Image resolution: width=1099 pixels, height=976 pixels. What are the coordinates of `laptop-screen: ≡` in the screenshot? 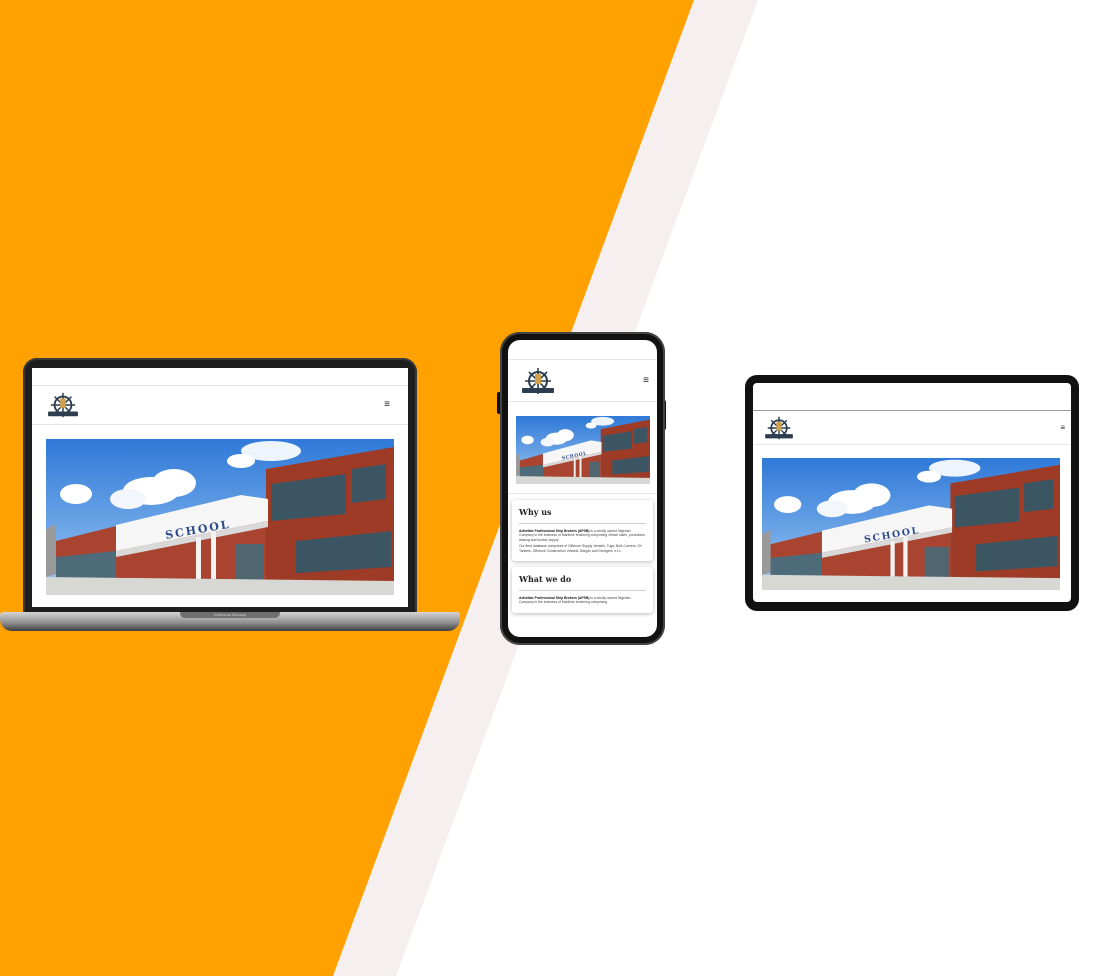 It's located at (220, 487).